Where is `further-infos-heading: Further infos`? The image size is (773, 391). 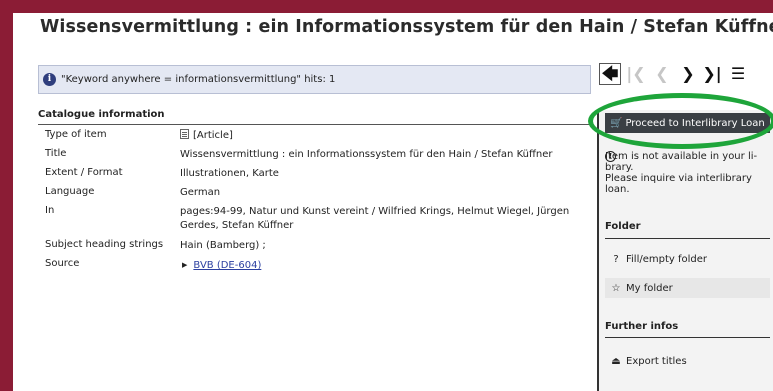
further-infos-heading: Further infos is located at coordinates (642, 326).